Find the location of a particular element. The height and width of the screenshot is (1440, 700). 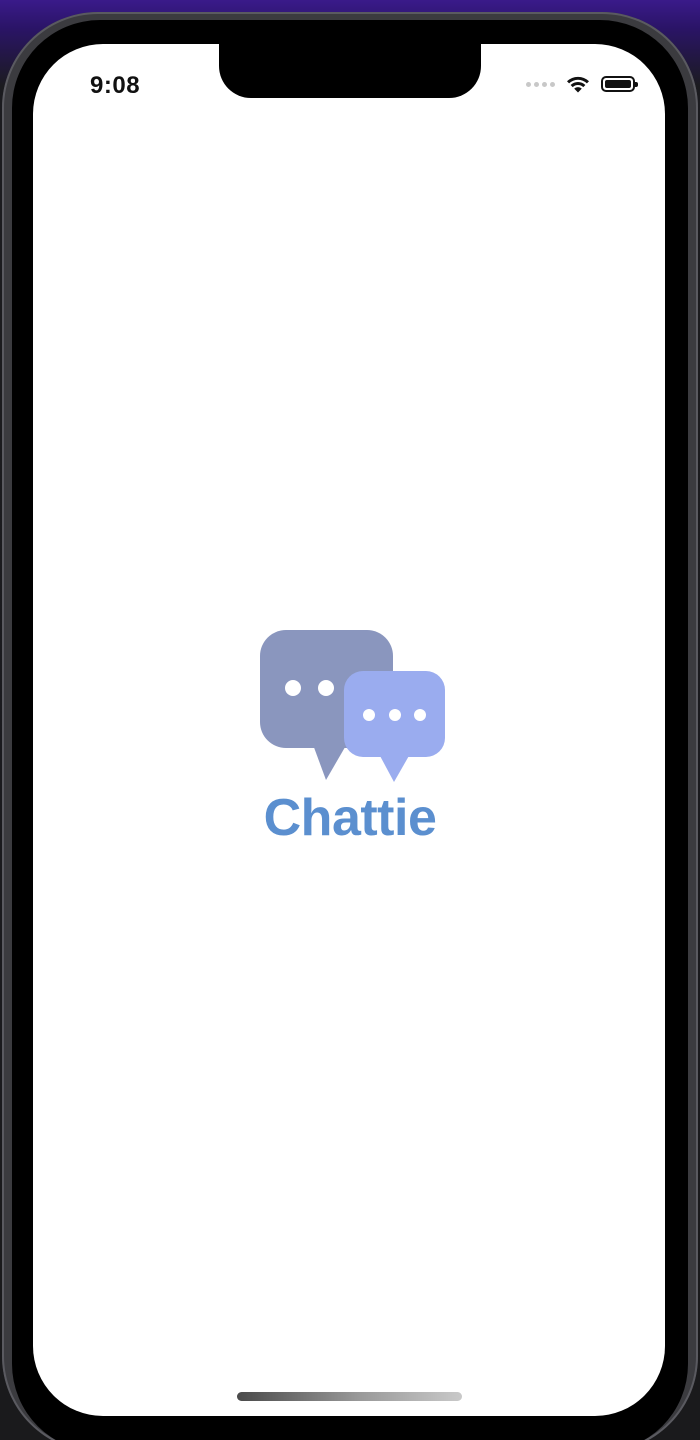

battery-level is located at coordinates (618, 84).